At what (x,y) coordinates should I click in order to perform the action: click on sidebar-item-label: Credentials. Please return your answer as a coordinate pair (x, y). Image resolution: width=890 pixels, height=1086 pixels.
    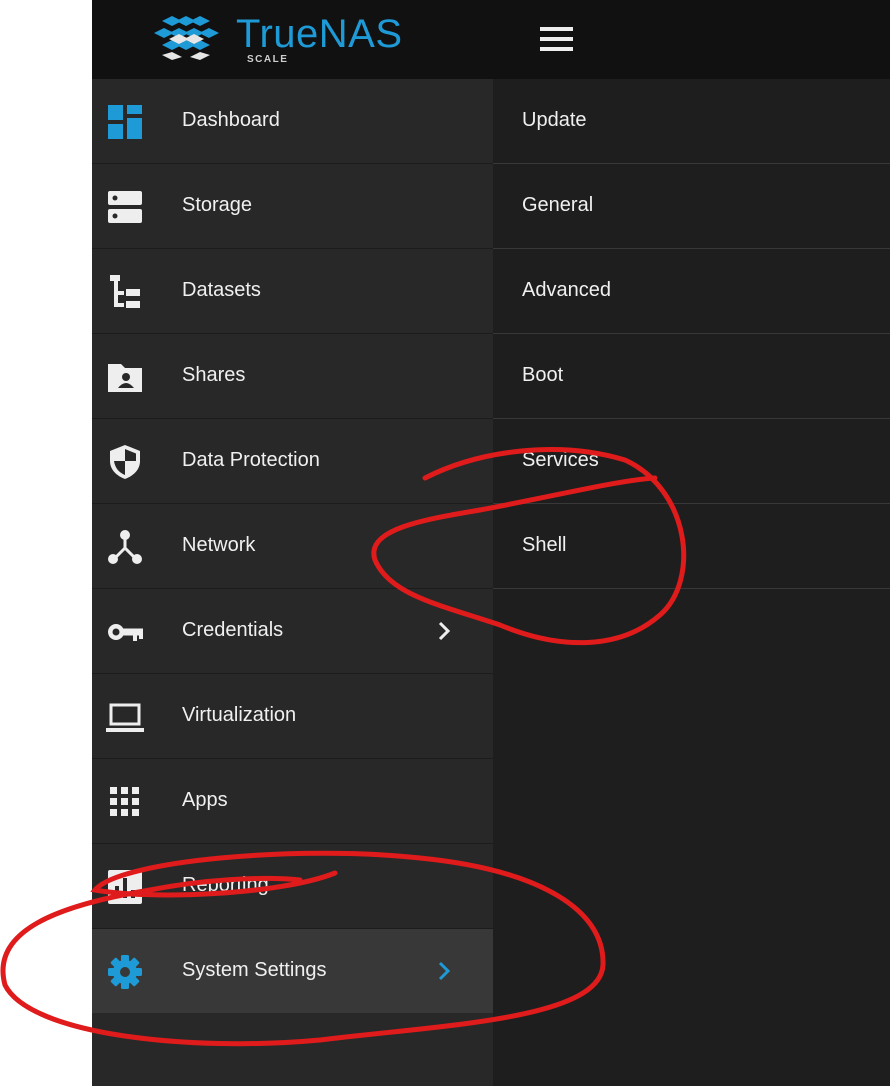
    Looking at the image, I should click on (233, 630).